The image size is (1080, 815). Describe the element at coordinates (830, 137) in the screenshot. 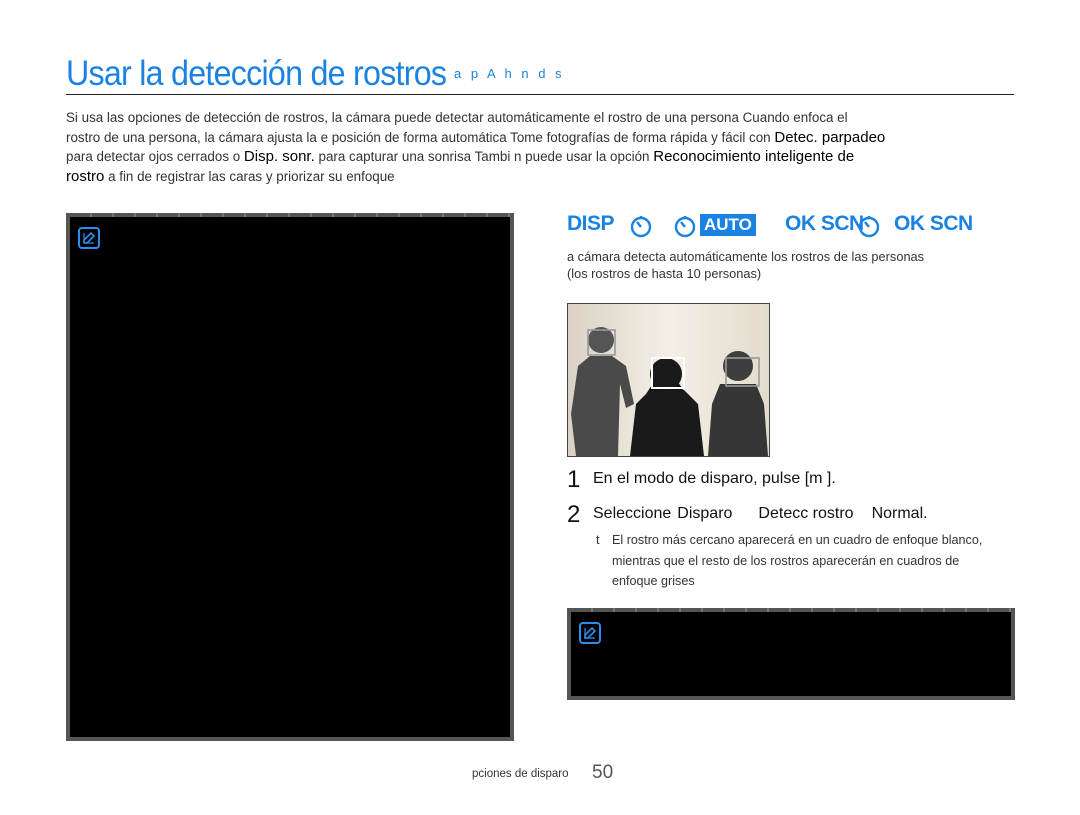

I see `option-blink-detect: Detec. parpadeo` at that location.